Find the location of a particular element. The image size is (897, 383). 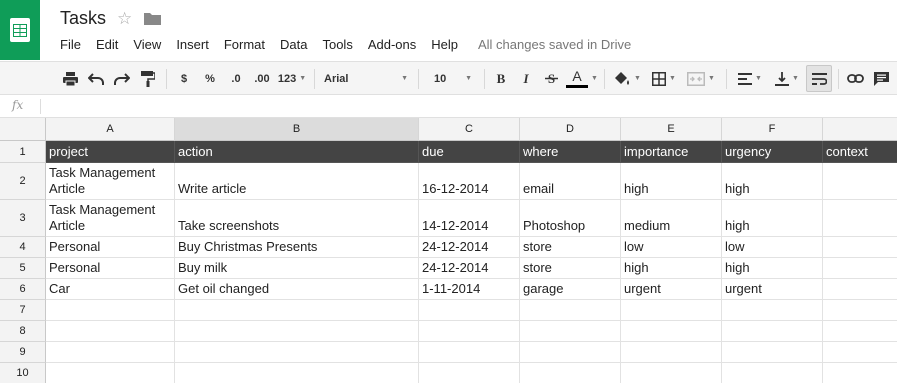

save-status: All changes saved in Drive is located at coordinates (554, 44).